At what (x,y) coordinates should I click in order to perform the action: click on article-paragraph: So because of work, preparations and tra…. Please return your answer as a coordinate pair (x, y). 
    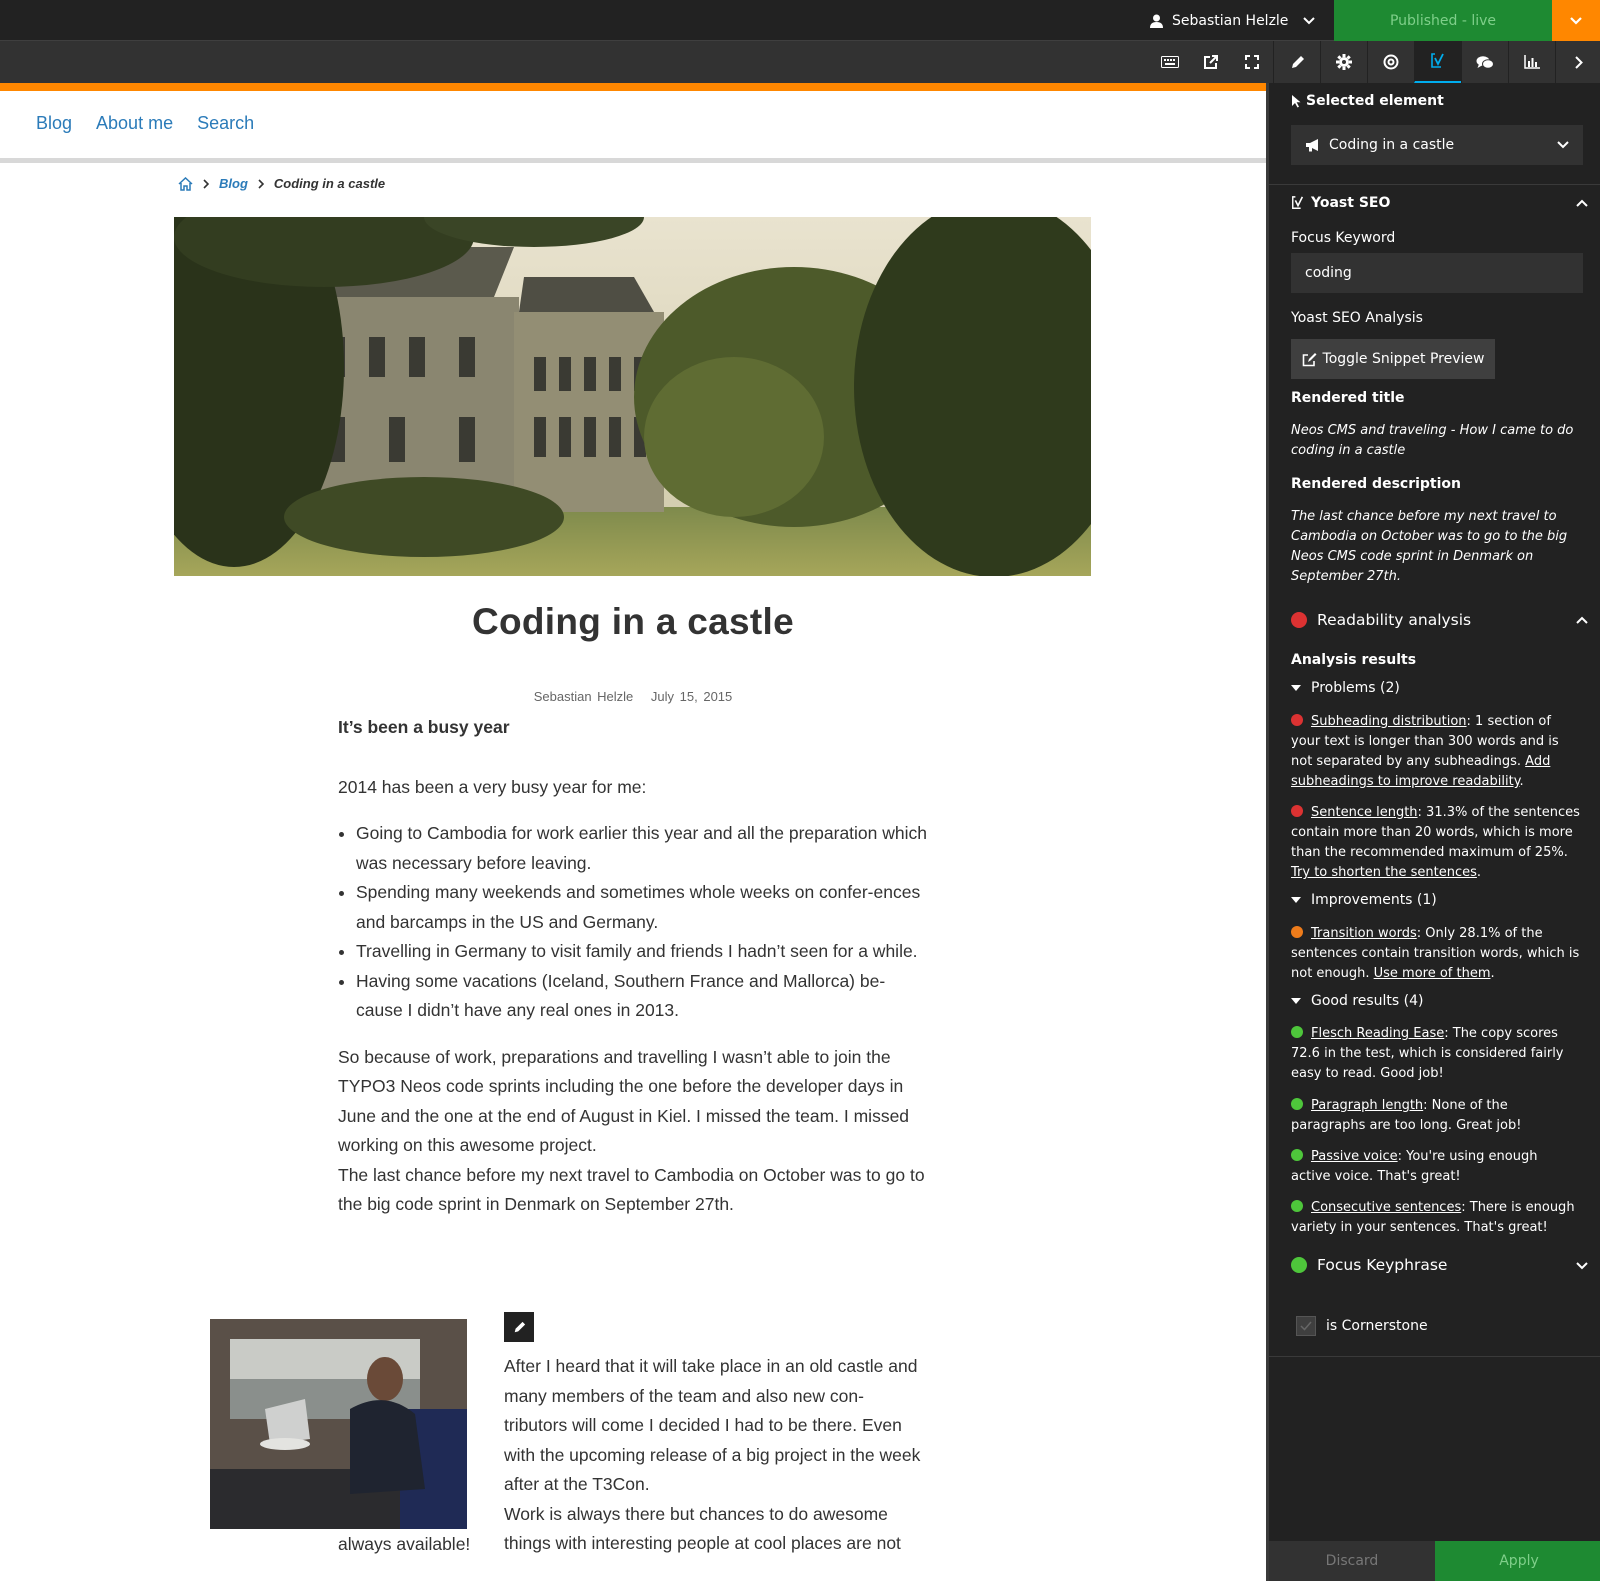
    Looking at the image, I should click on (633, 1102).